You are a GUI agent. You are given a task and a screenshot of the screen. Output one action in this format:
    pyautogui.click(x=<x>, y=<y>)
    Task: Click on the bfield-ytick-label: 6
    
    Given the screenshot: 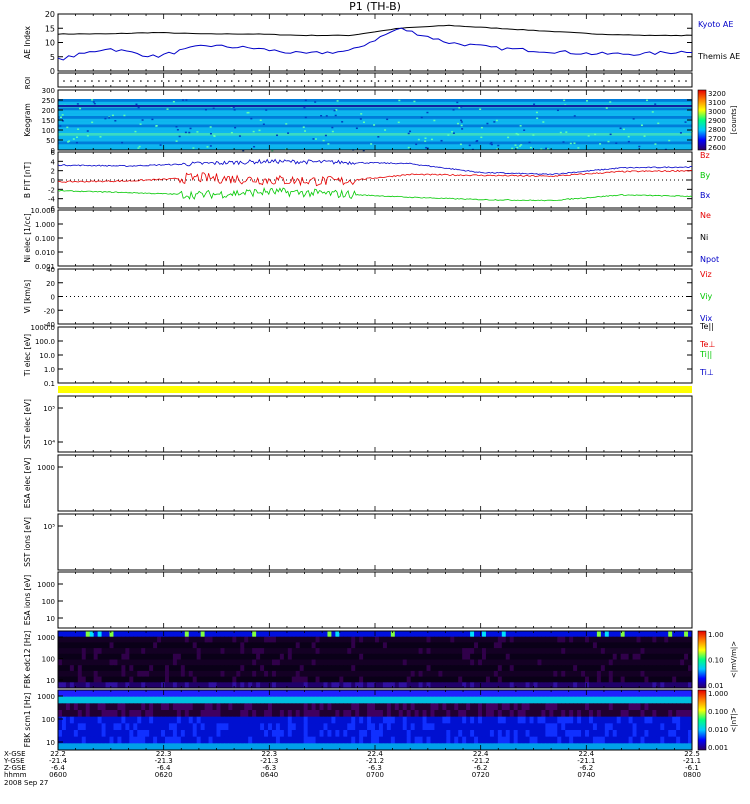 What is the action you would take?
    pyautogui.click(x=53, y=153)
    